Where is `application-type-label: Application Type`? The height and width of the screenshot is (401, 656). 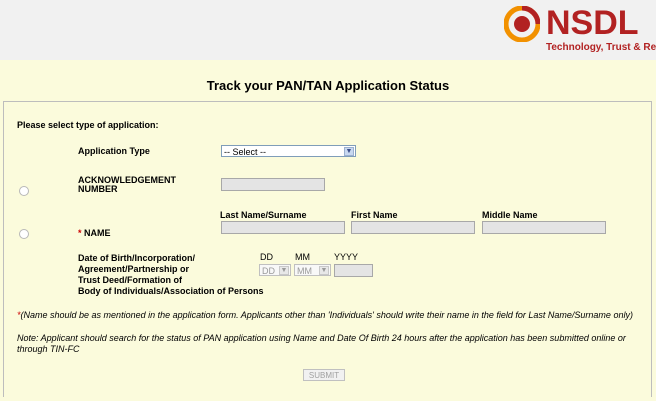 application-type-label: Application Type is located at coordinates (114, 151).